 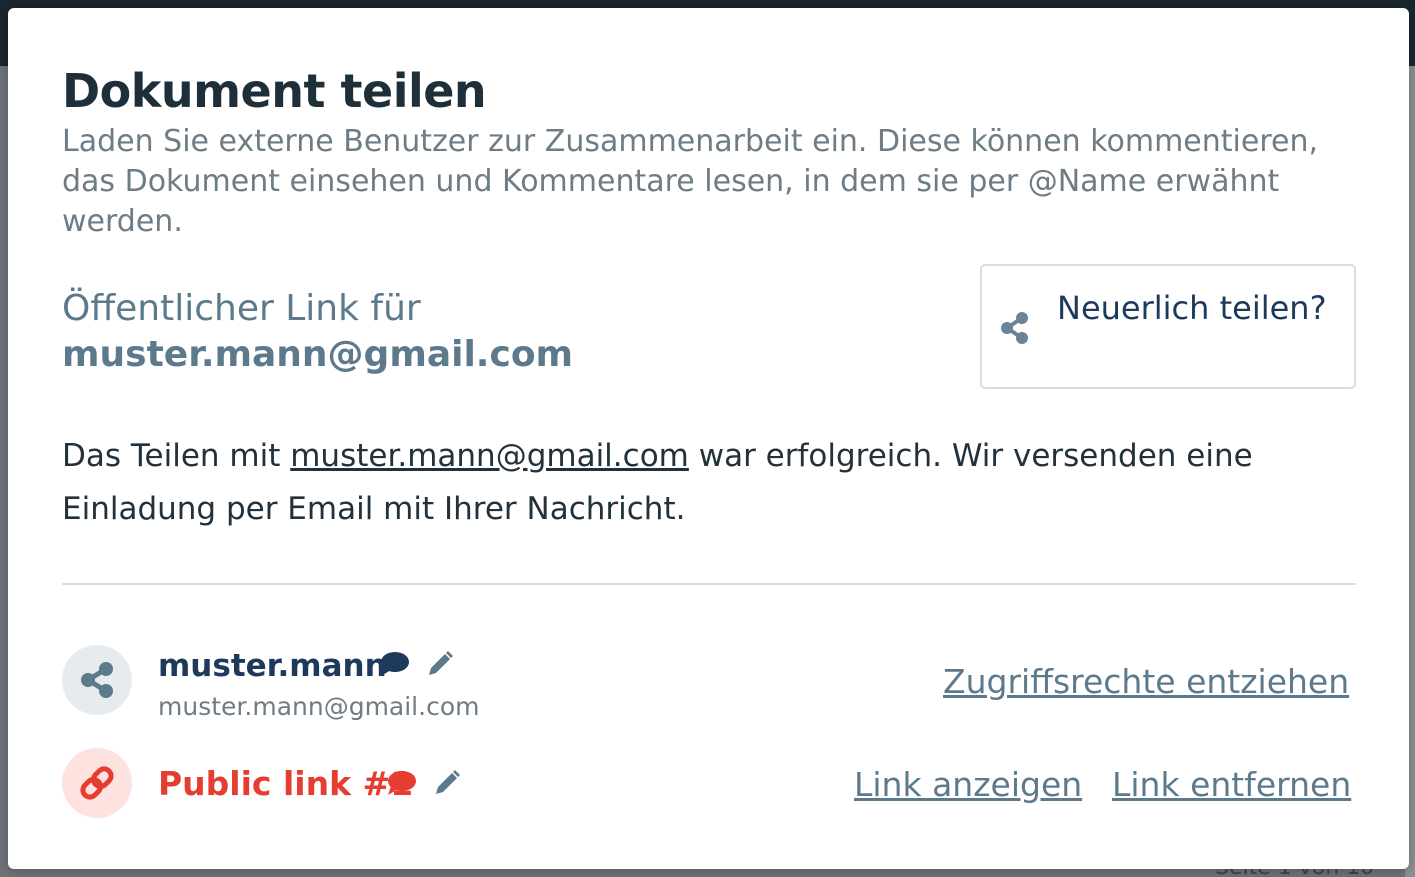 I want to click on success-email-link: muster.mann@gmail.com, so click(x=489, y=456).